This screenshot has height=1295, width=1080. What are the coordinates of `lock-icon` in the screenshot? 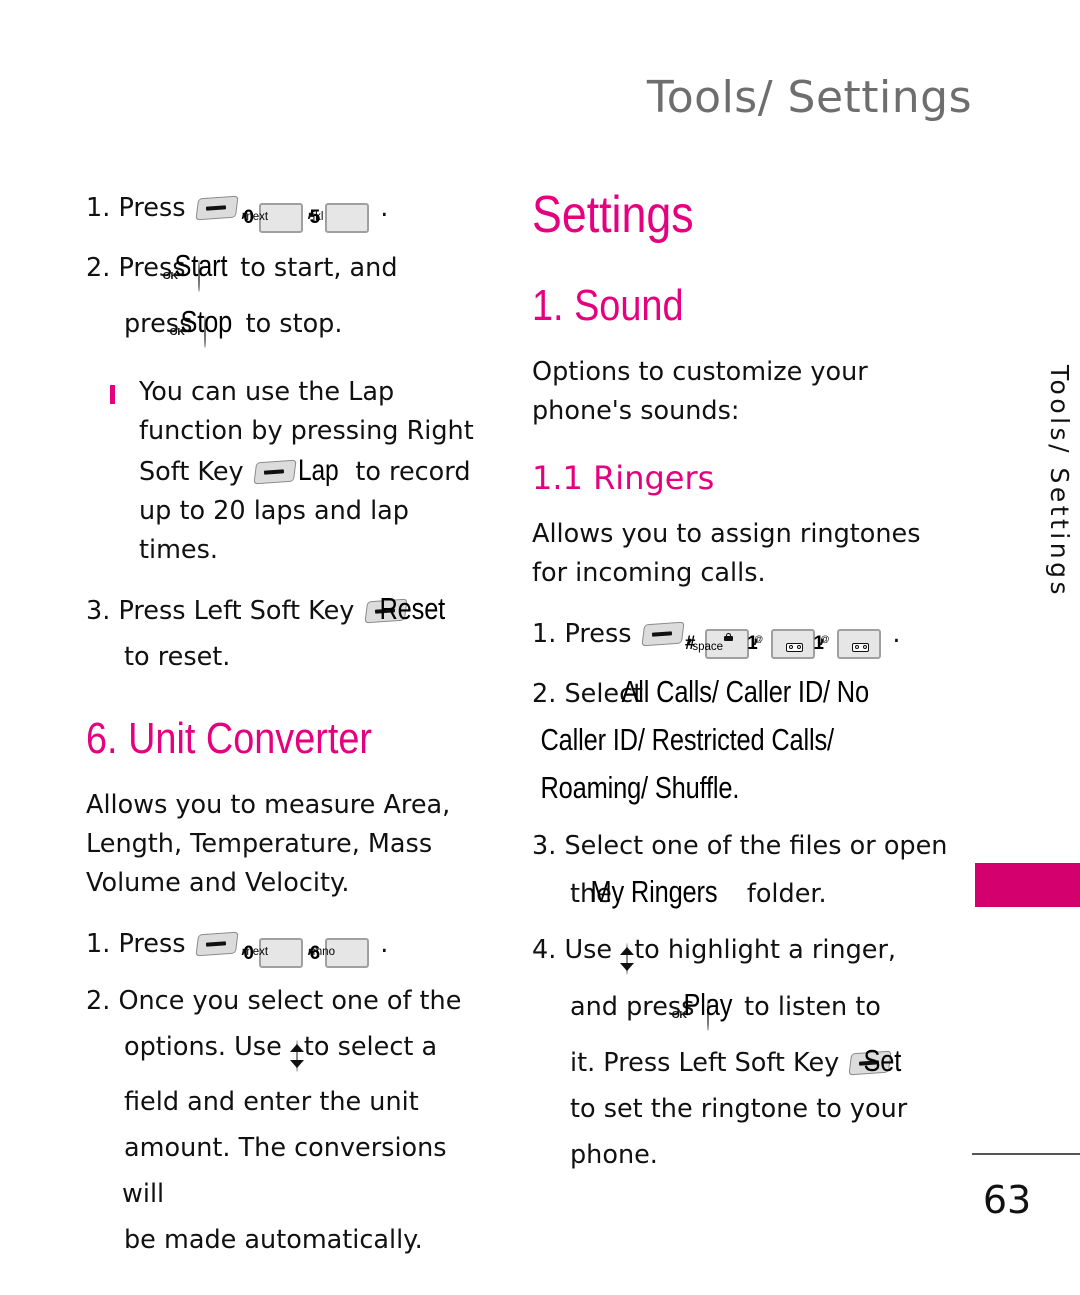 It's located at (728, 637).